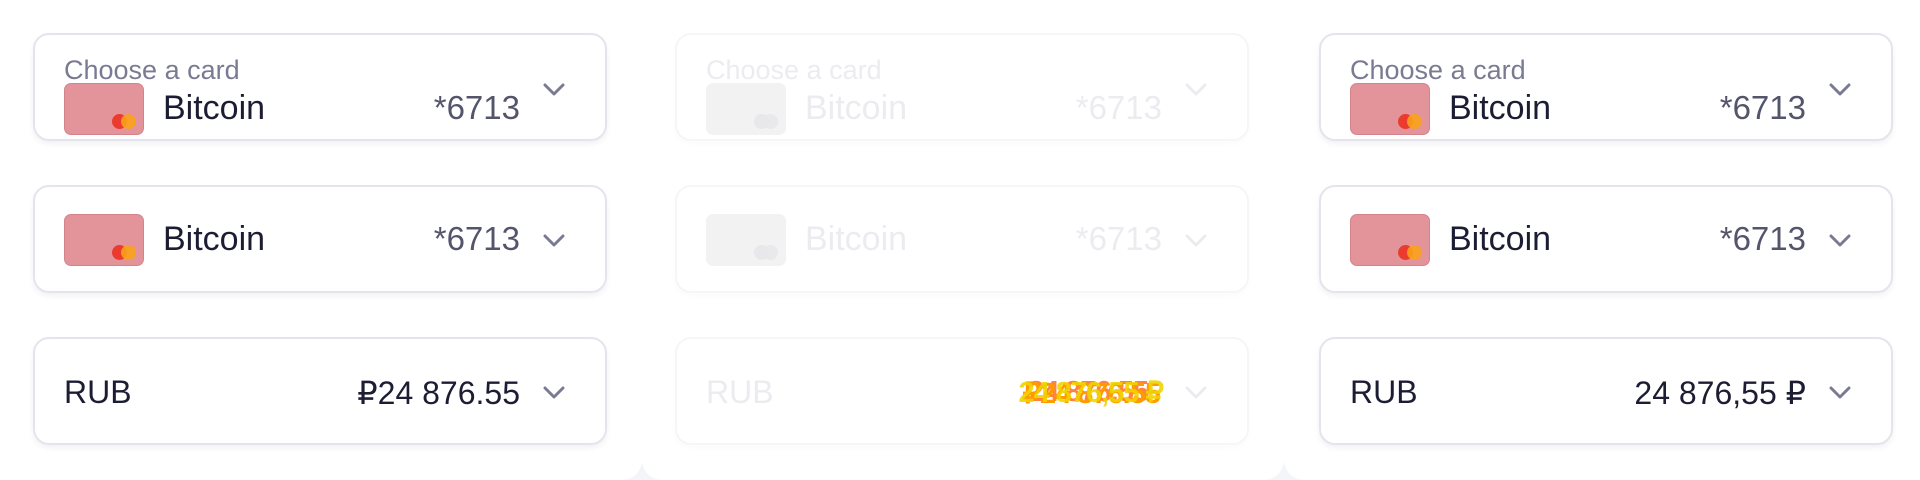 The image size is (1920, 480). I want to click on currency-select: RUB 24 876.55 ₽24 876.55 24 876,55 ₽, so click(962, 391).